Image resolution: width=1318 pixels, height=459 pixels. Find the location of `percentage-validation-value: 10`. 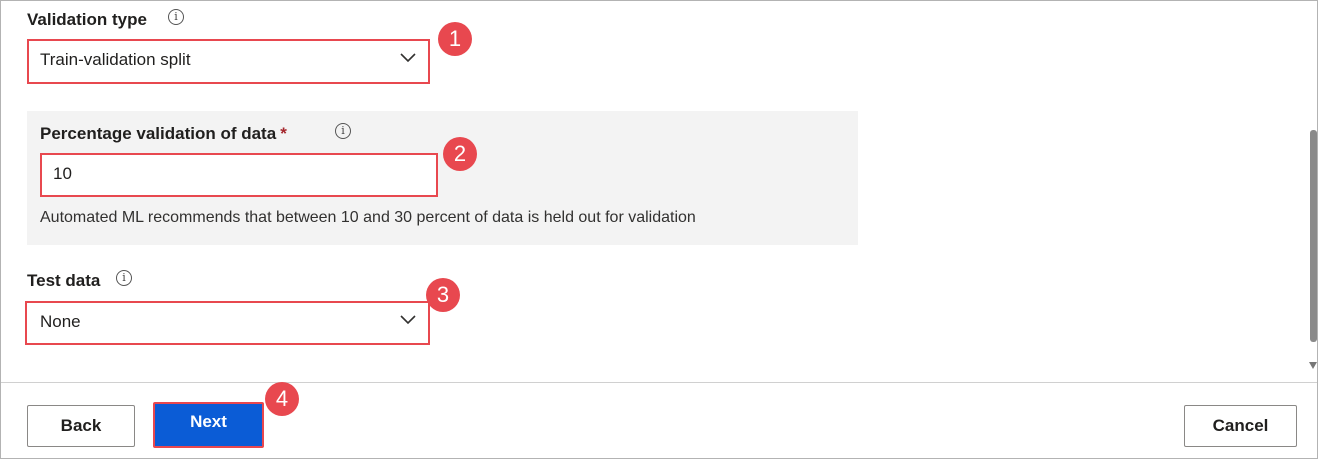

percentage-validation-value: 10 is located at coordinates (62, 173).